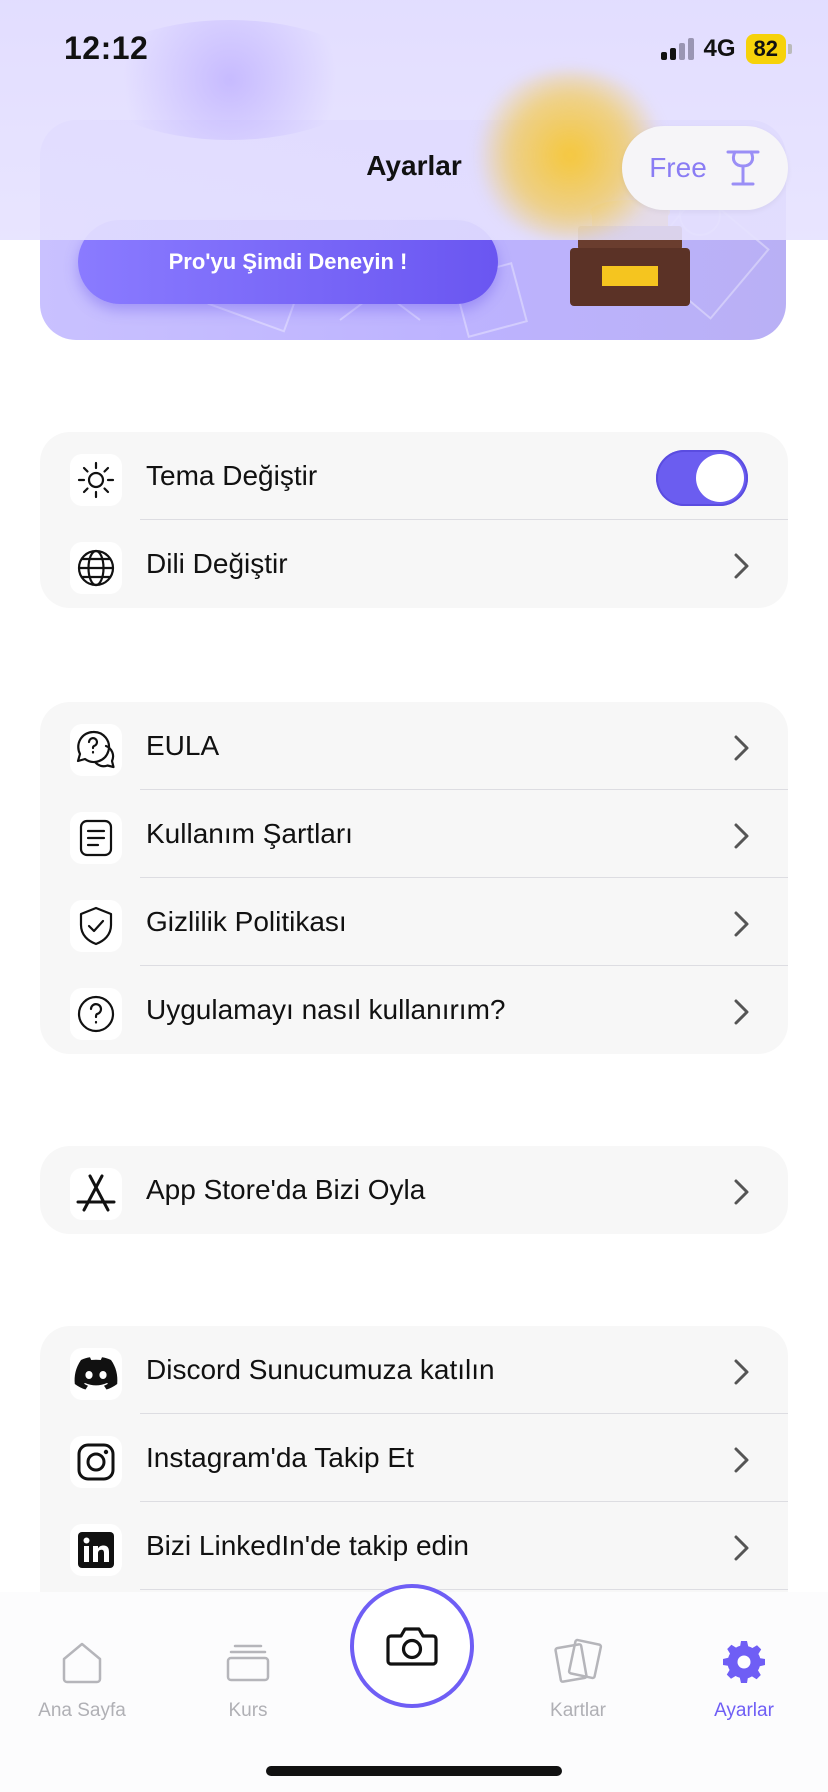 The image size is (828, 1792). I want to click on discord-row: Discord Sunucumuza katılın, so click(414, 1370).